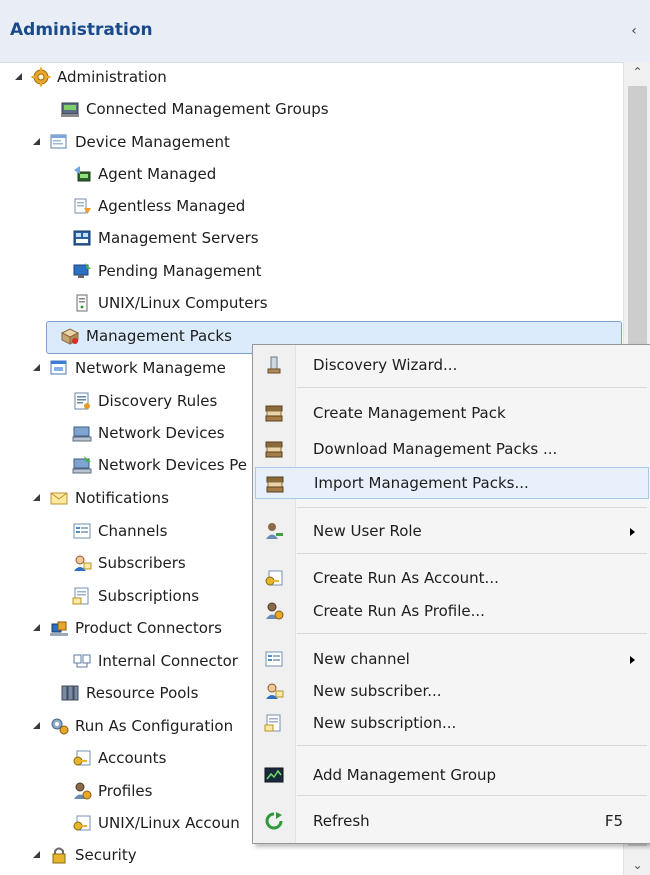 The image size is (650, 875). Describe the element at coordinates (146, 336) in the screenshot. I see `tree-node-management-packs: Management Packs` at that location.